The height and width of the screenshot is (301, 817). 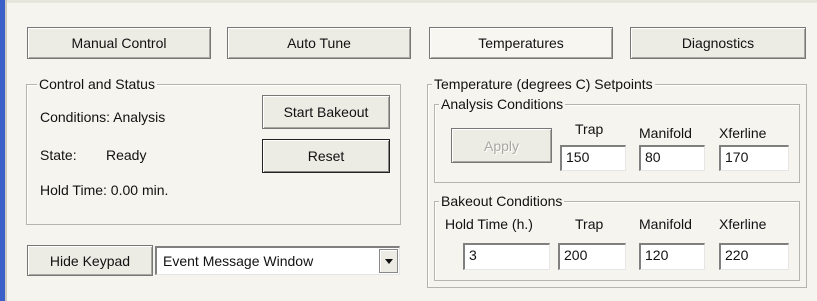 I want to click on reset-label: Reset, so click(x=326, y=156).